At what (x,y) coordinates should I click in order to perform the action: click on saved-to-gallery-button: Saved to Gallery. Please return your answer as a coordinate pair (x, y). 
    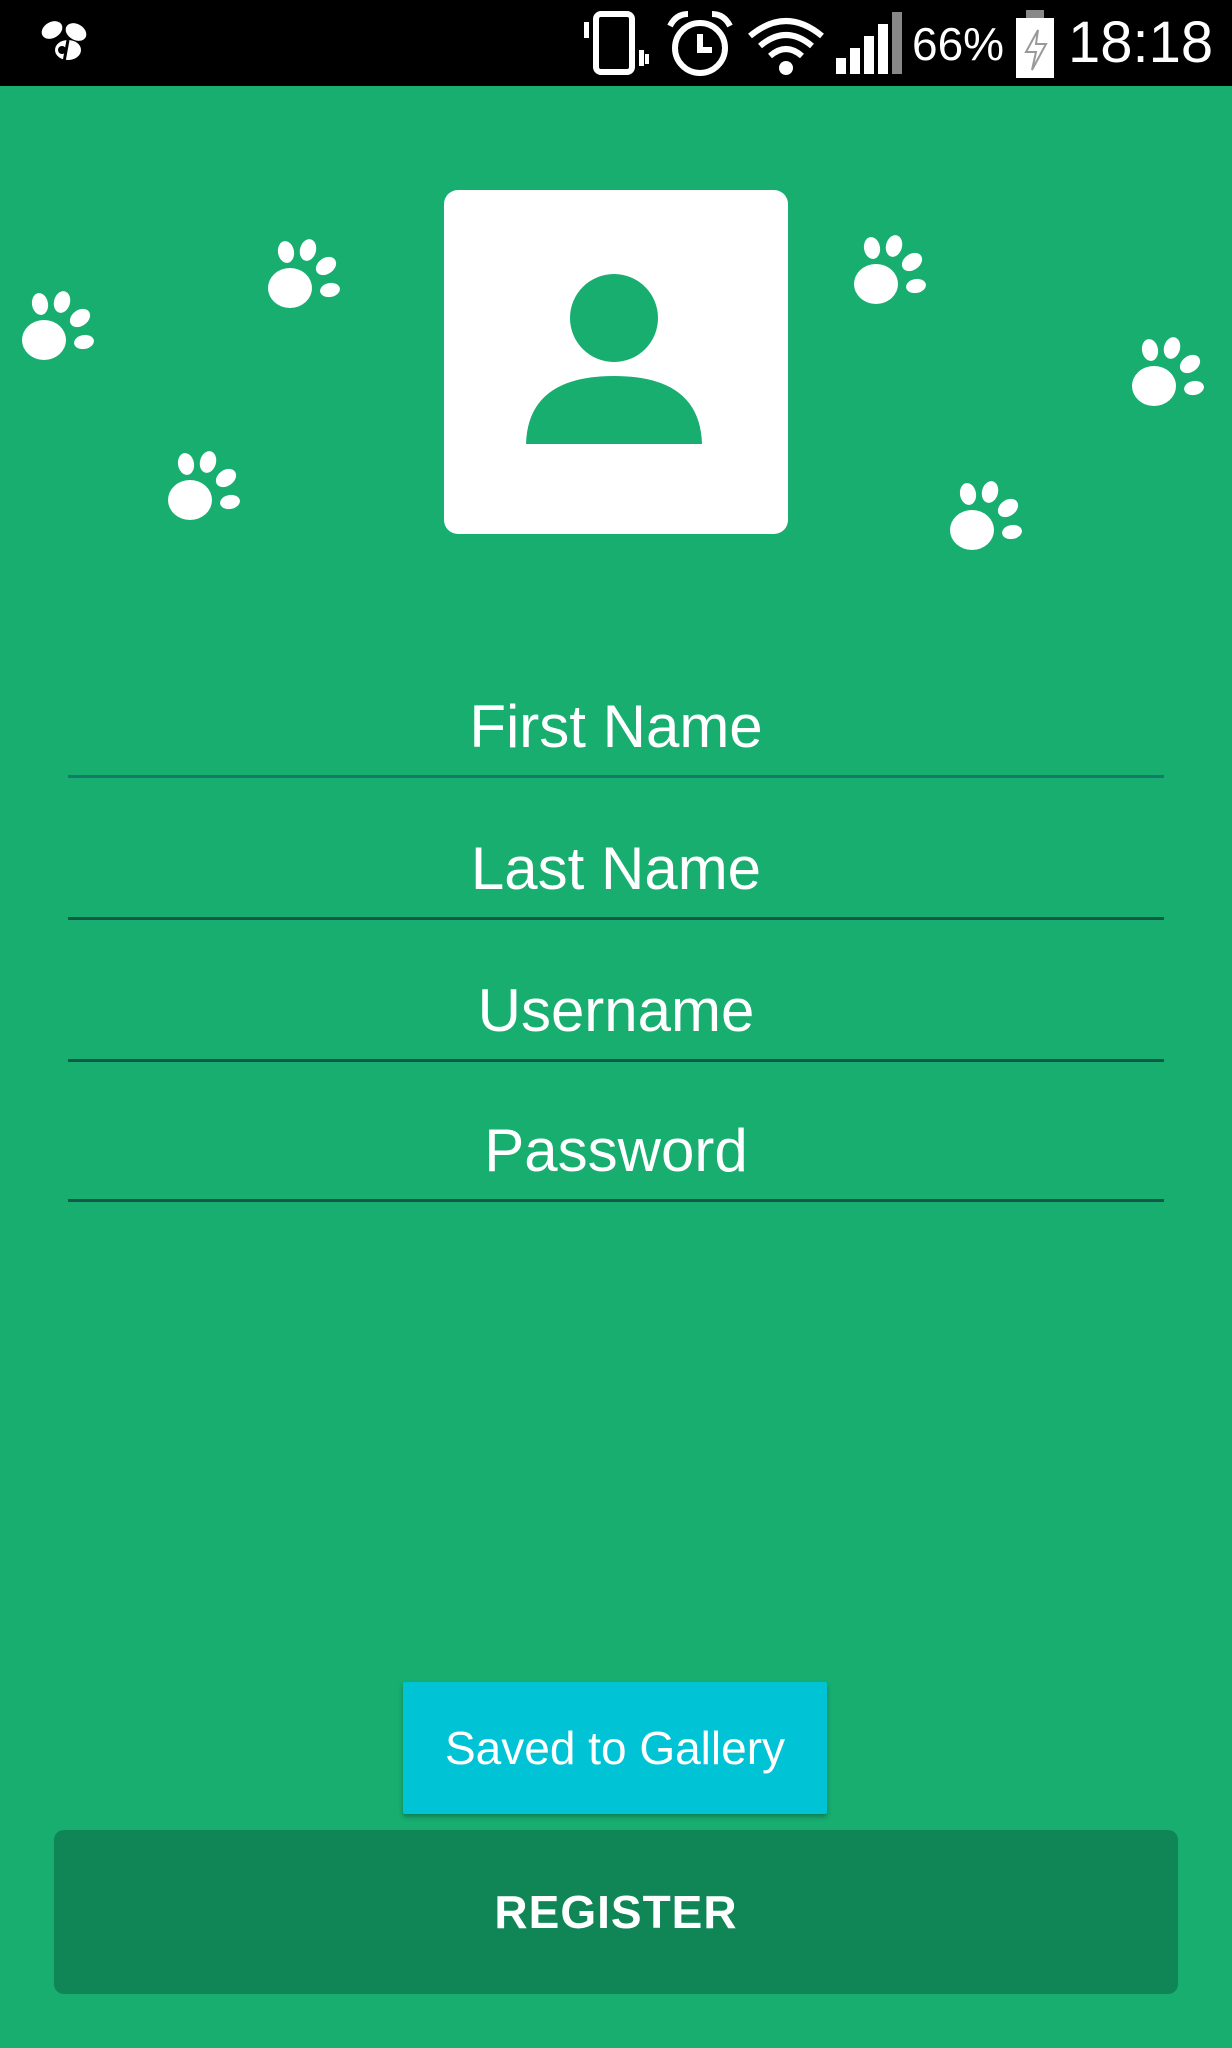
    Looking at the image, I should click on (615, 1748).